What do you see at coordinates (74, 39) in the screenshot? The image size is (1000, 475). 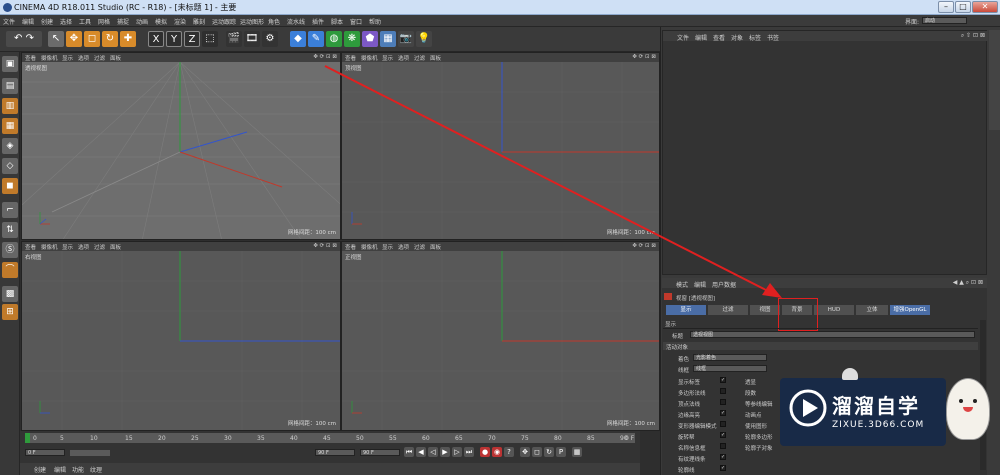 I see `move-tool-icon: ✥` at bounding box center [74, 39].